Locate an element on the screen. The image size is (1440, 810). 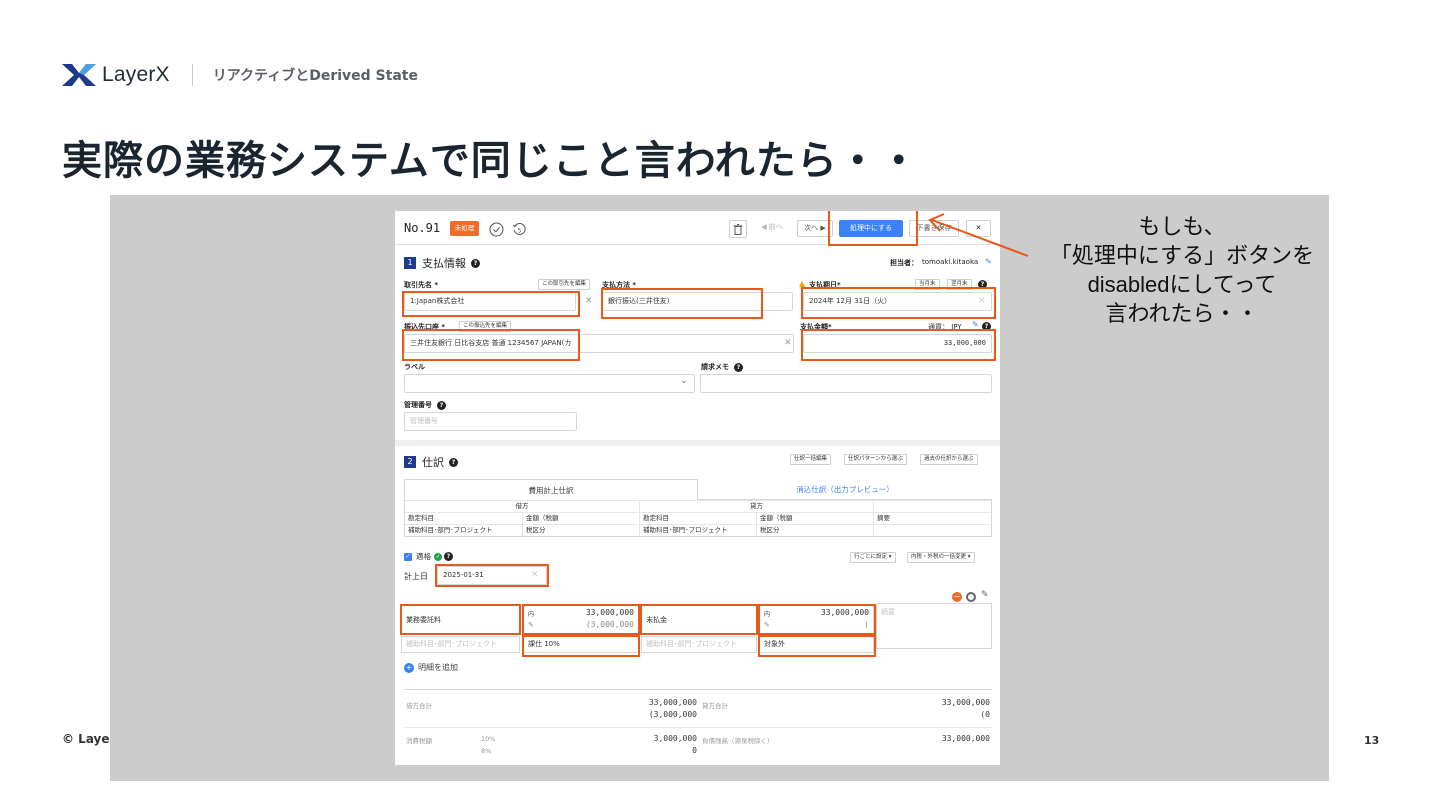
callout-line: 「処理中にする」ボタンを is located at coordinates (1182, 255).